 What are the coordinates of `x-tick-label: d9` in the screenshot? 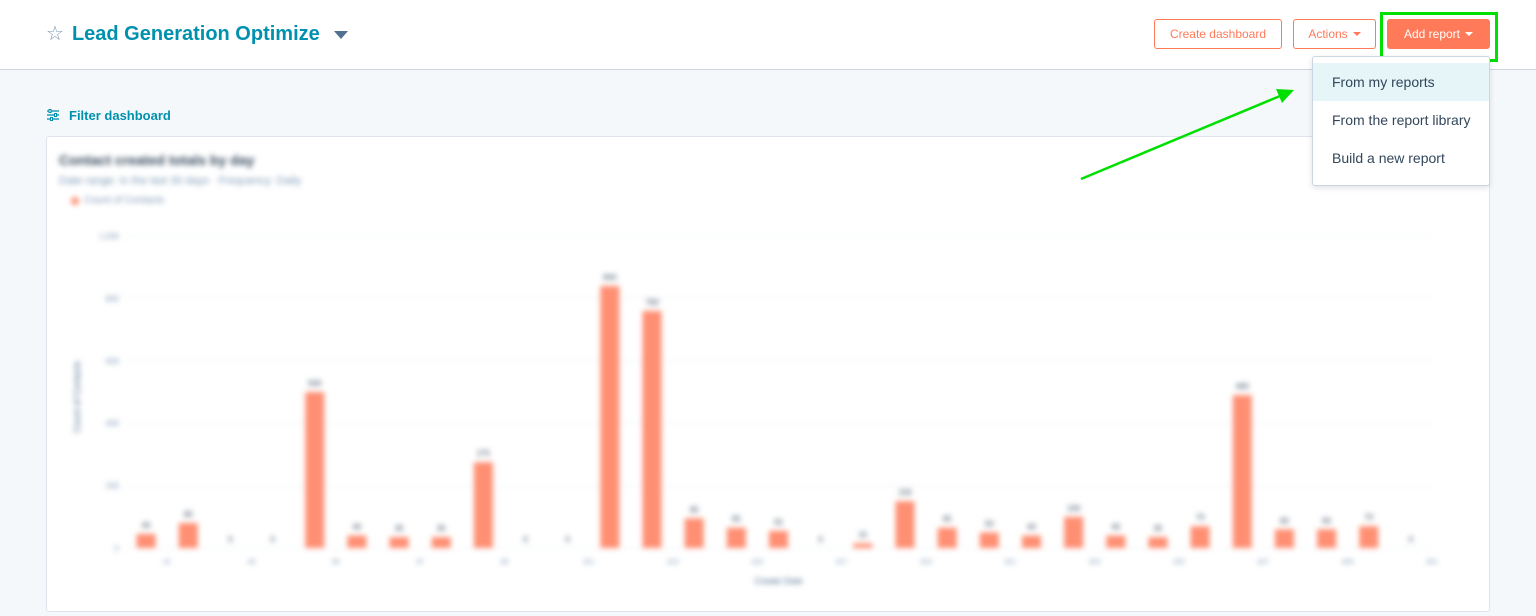 It's located at (505, 562).